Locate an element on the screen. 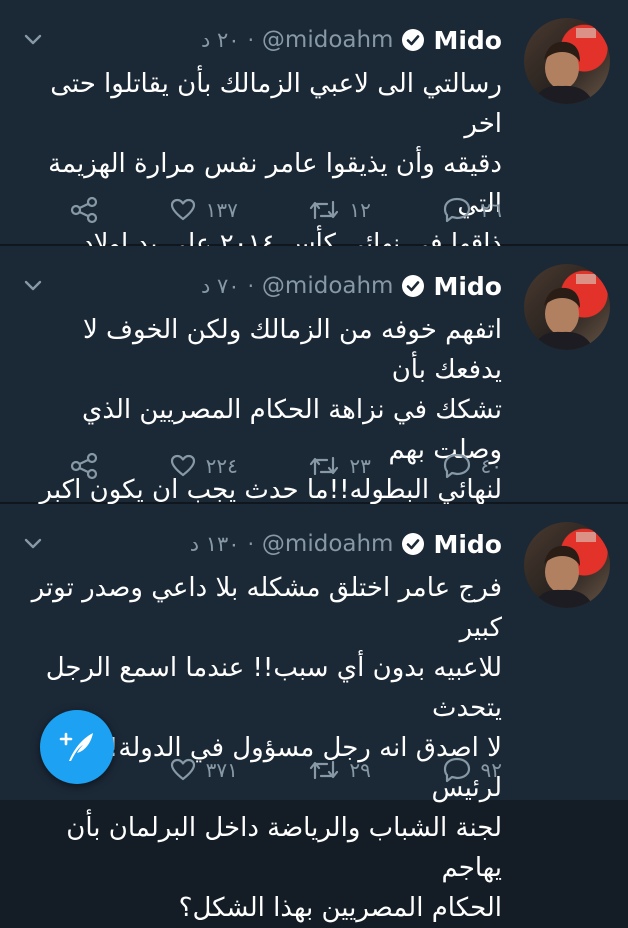  tweet-time: ١٣٠ د is located at coordinates (214, 544).